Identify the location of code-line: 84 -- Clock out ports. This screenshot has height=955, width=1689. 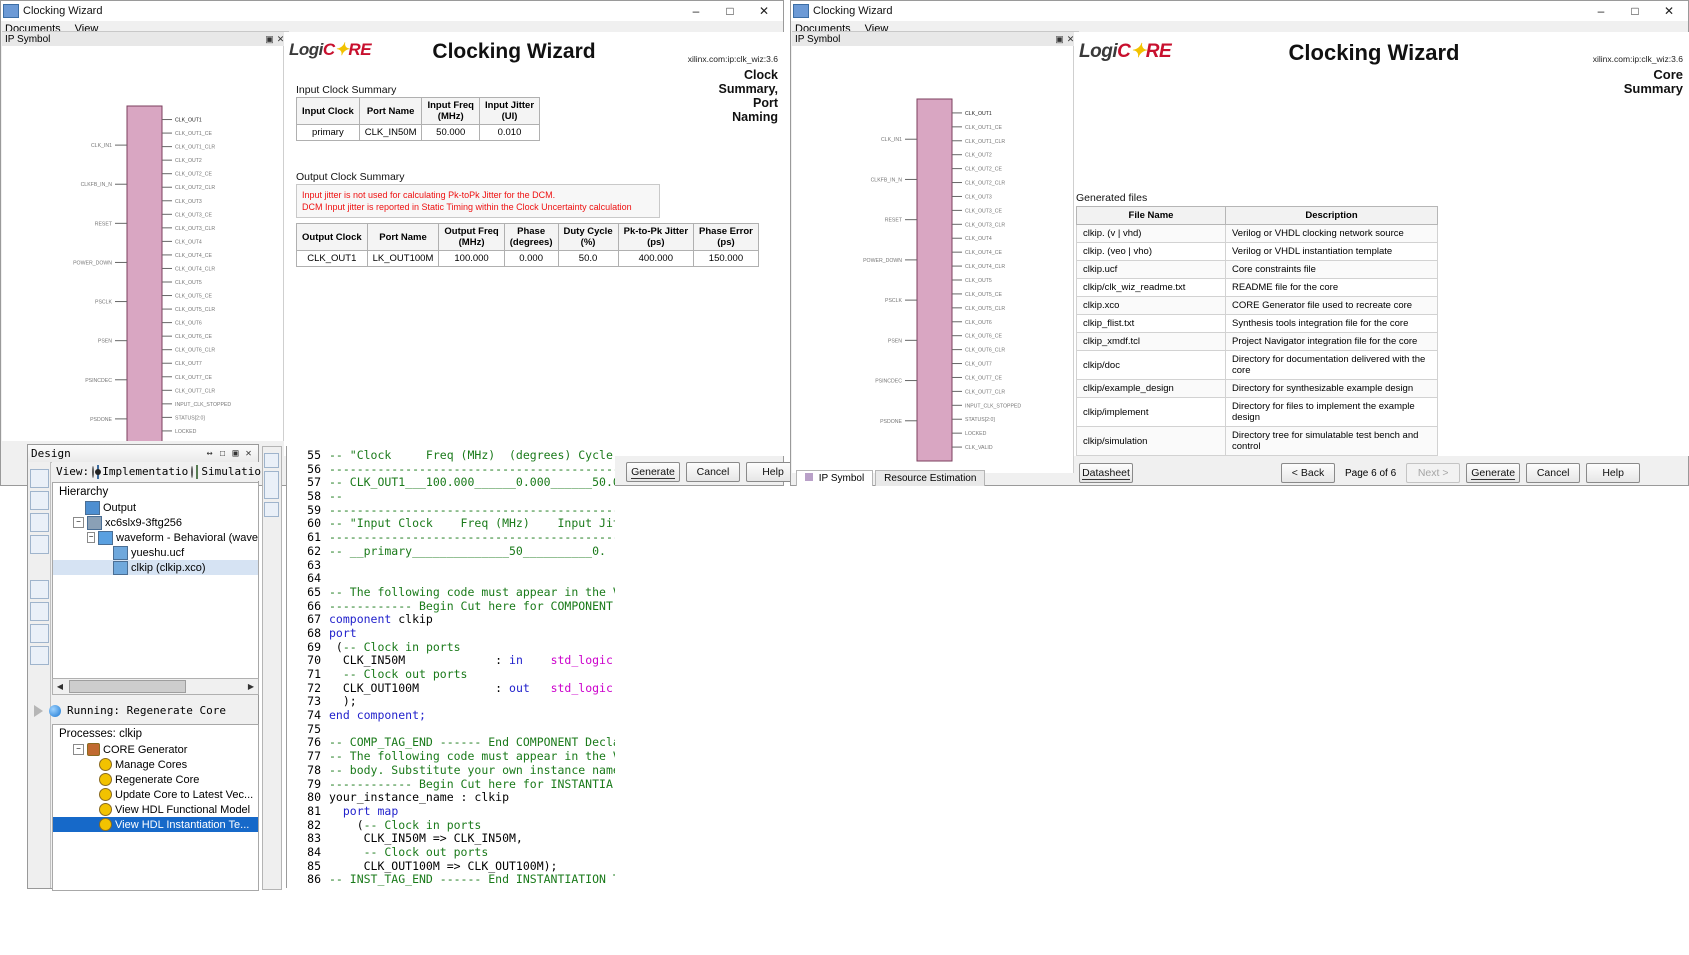
(451, 852).